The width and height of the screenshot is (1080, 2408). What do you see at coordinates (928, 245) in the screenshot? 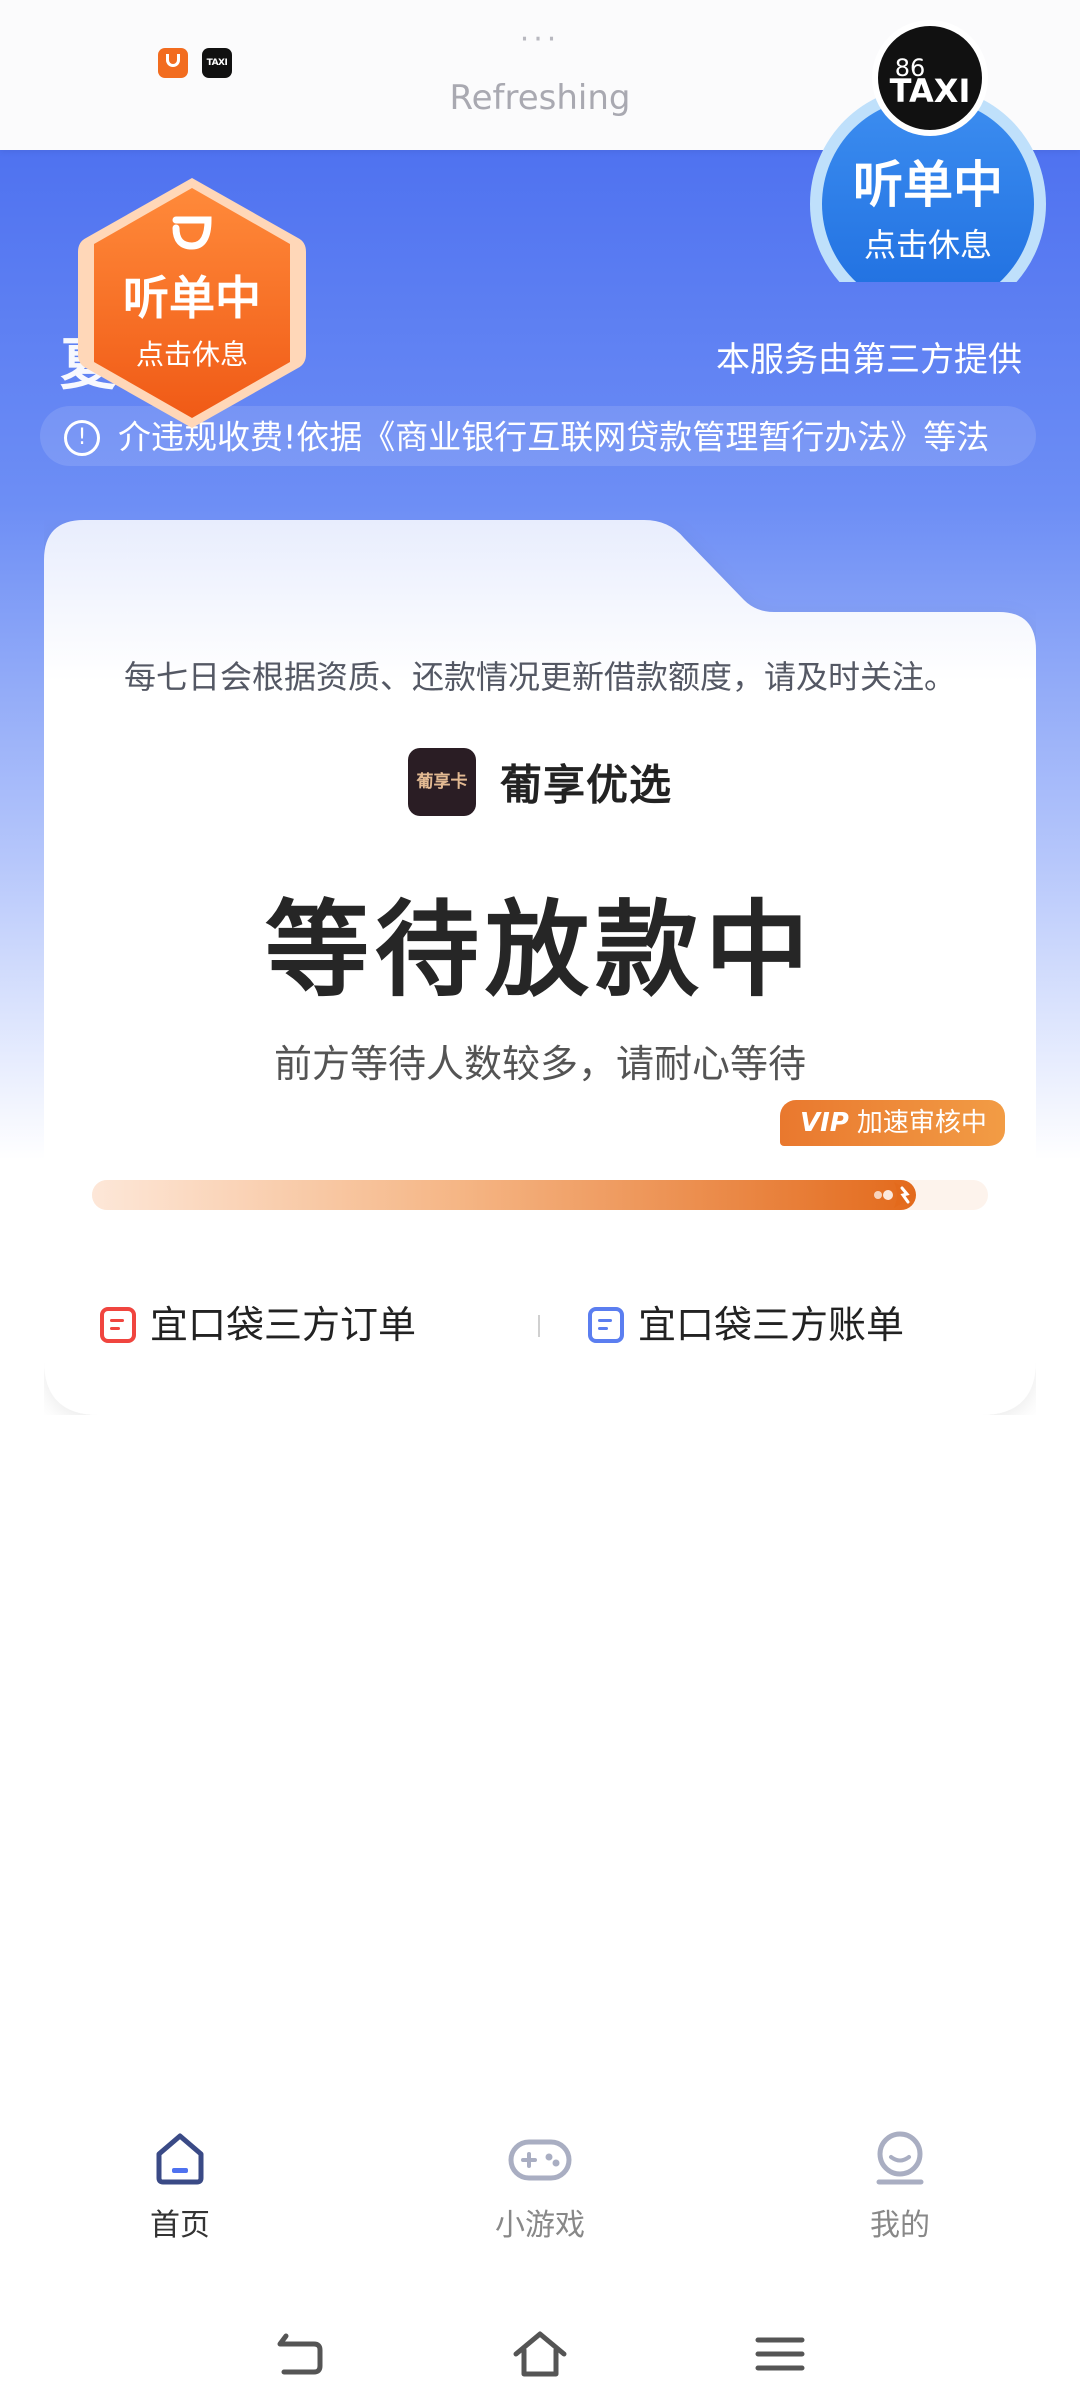
I see `taxi-badge-action: 点击休息` at bounding box center [928, 245].